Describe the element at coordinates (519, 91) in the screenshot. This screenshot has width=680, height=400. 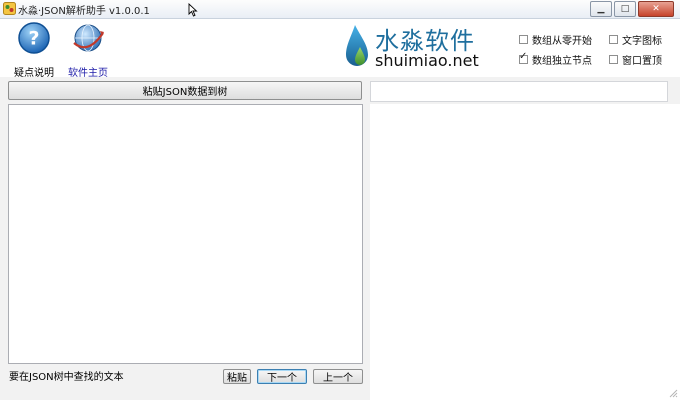
I see `node-path-field` at that location.